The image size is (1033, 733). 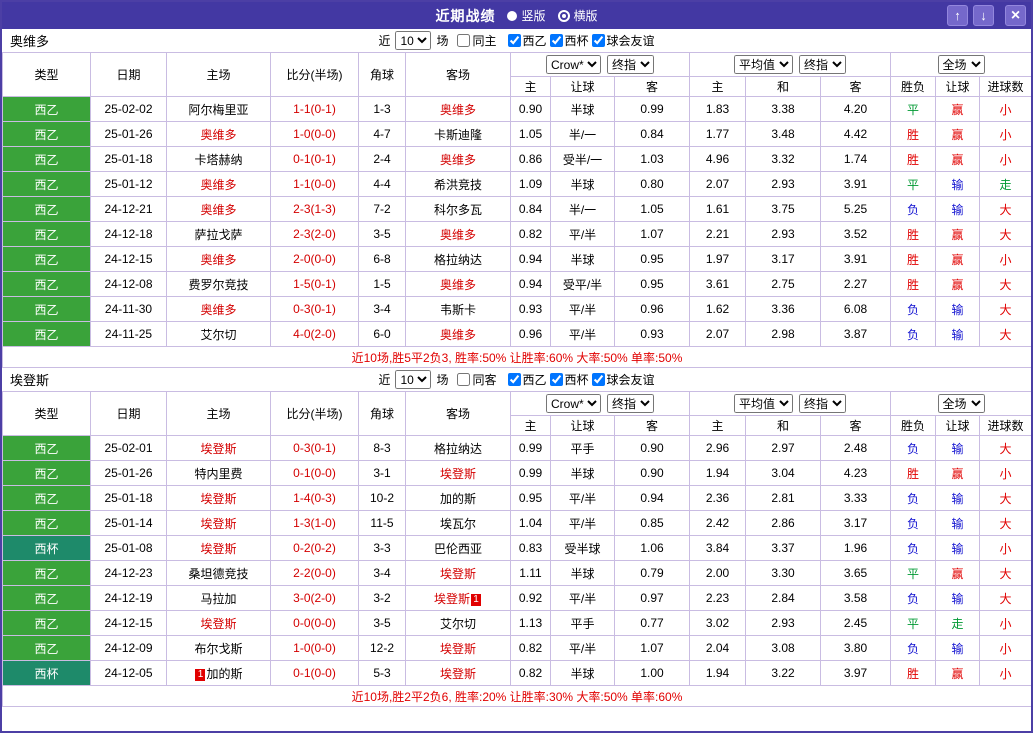 What do you see at coordinates (526, 15) in the screenshot?
I see `layout-vertical-option: 竖版` at bounding box center [526, 15].